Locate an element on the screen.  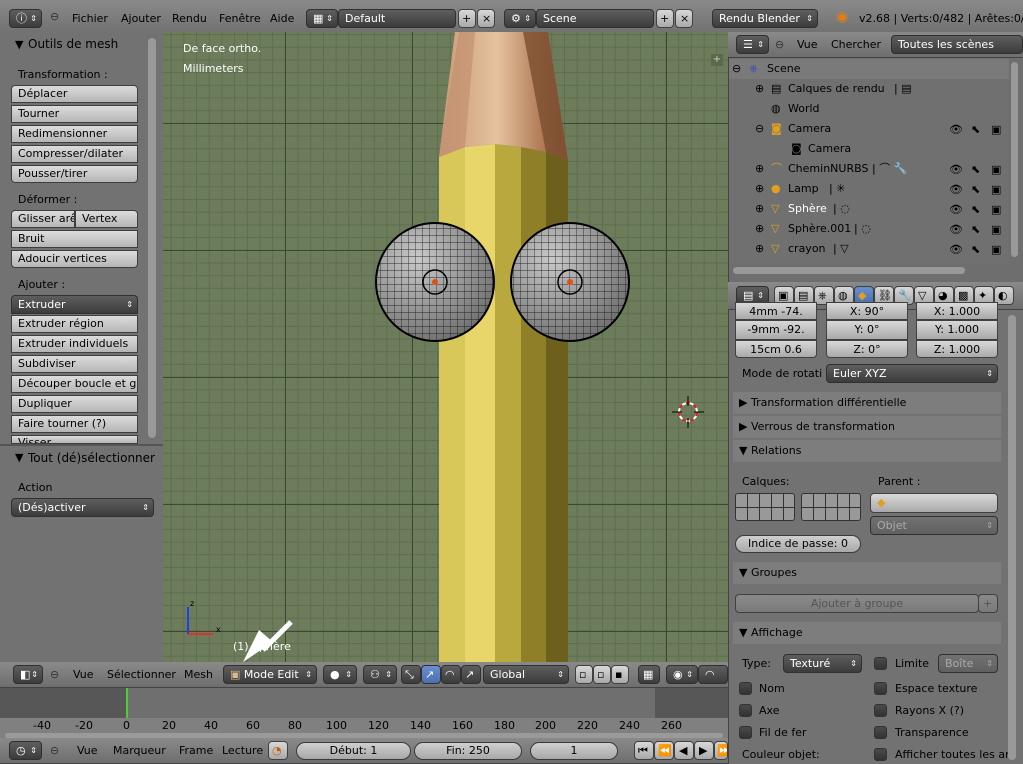
mode-select: ▣ Mode Edit ⇕ is located at coordinates (270, 674).